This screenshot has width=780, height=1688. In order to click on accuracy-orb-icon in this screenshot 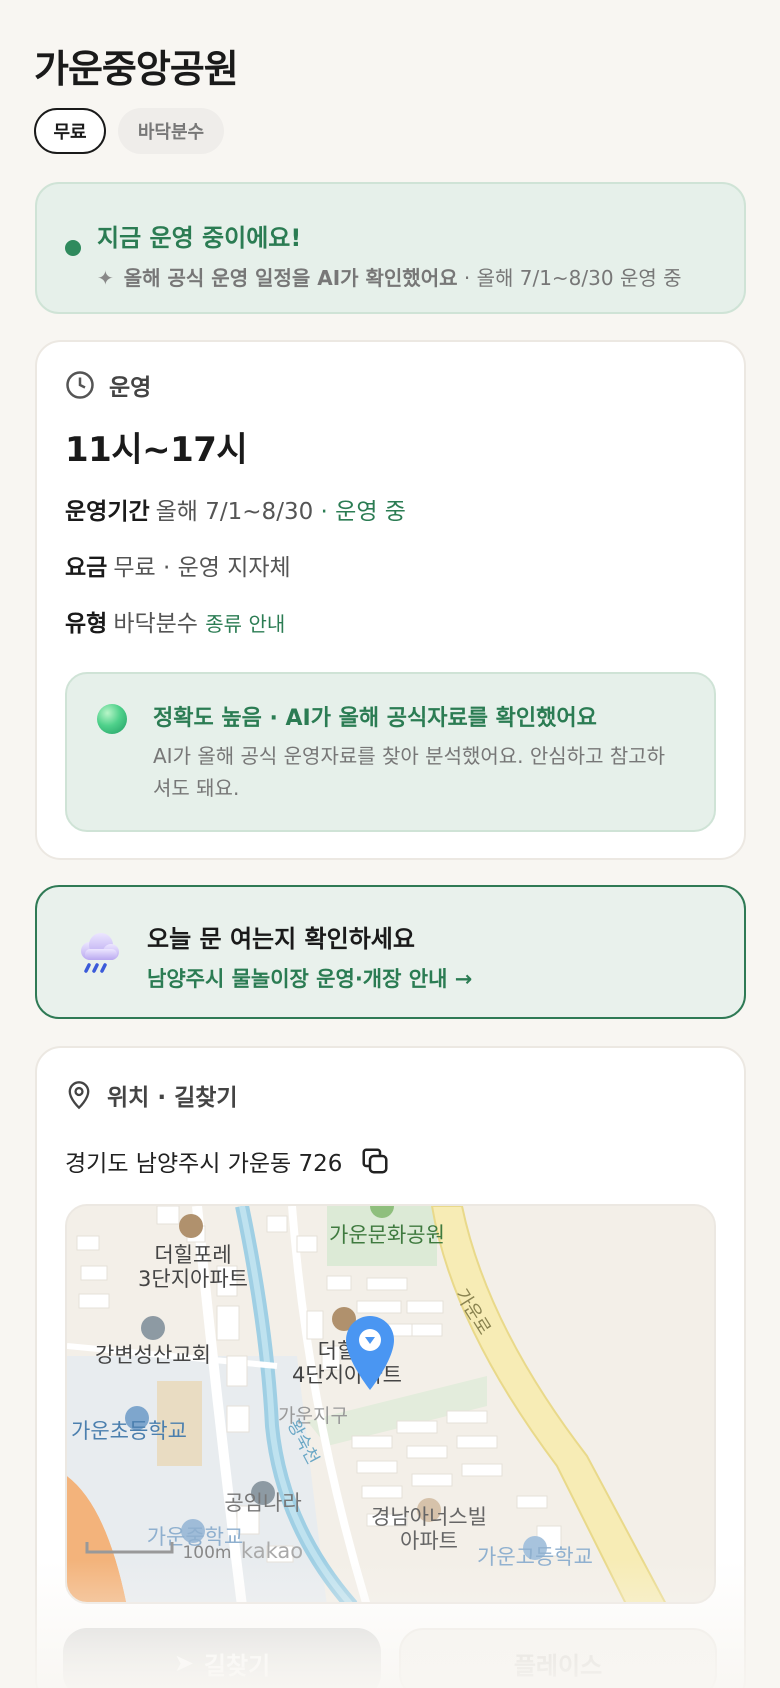, I will do `click(112, 719)`.